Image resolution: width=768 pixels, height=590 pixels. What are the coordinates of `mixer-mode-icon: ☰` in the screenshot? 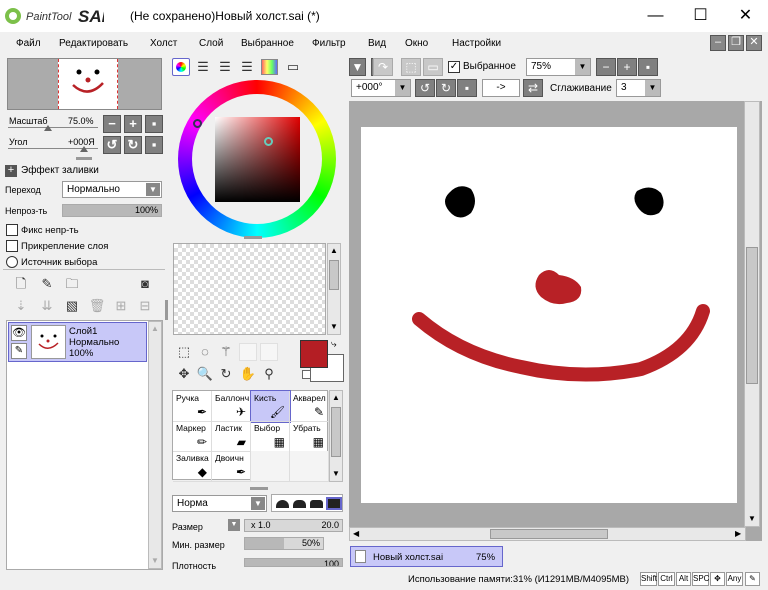 It's located at (247, 67).